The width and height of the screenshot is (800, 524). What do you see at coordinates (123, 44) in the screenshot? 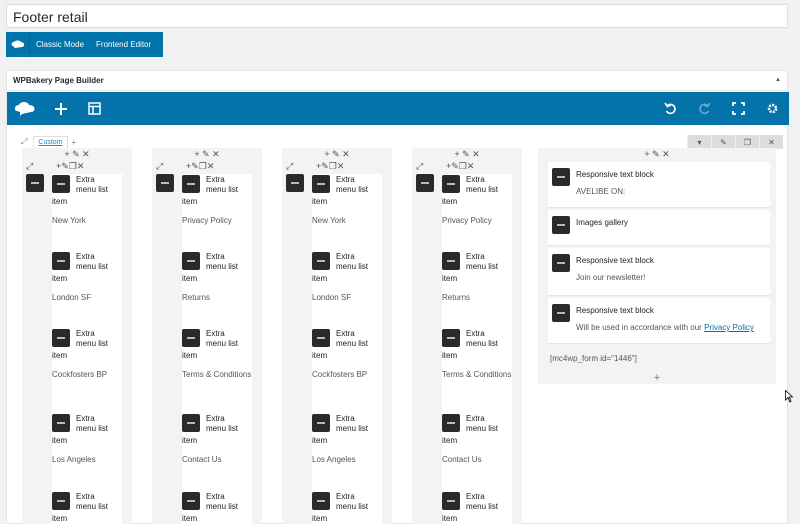
I see `frontend-editor-button: Frontend Editor` at bounding box center [123, 44].